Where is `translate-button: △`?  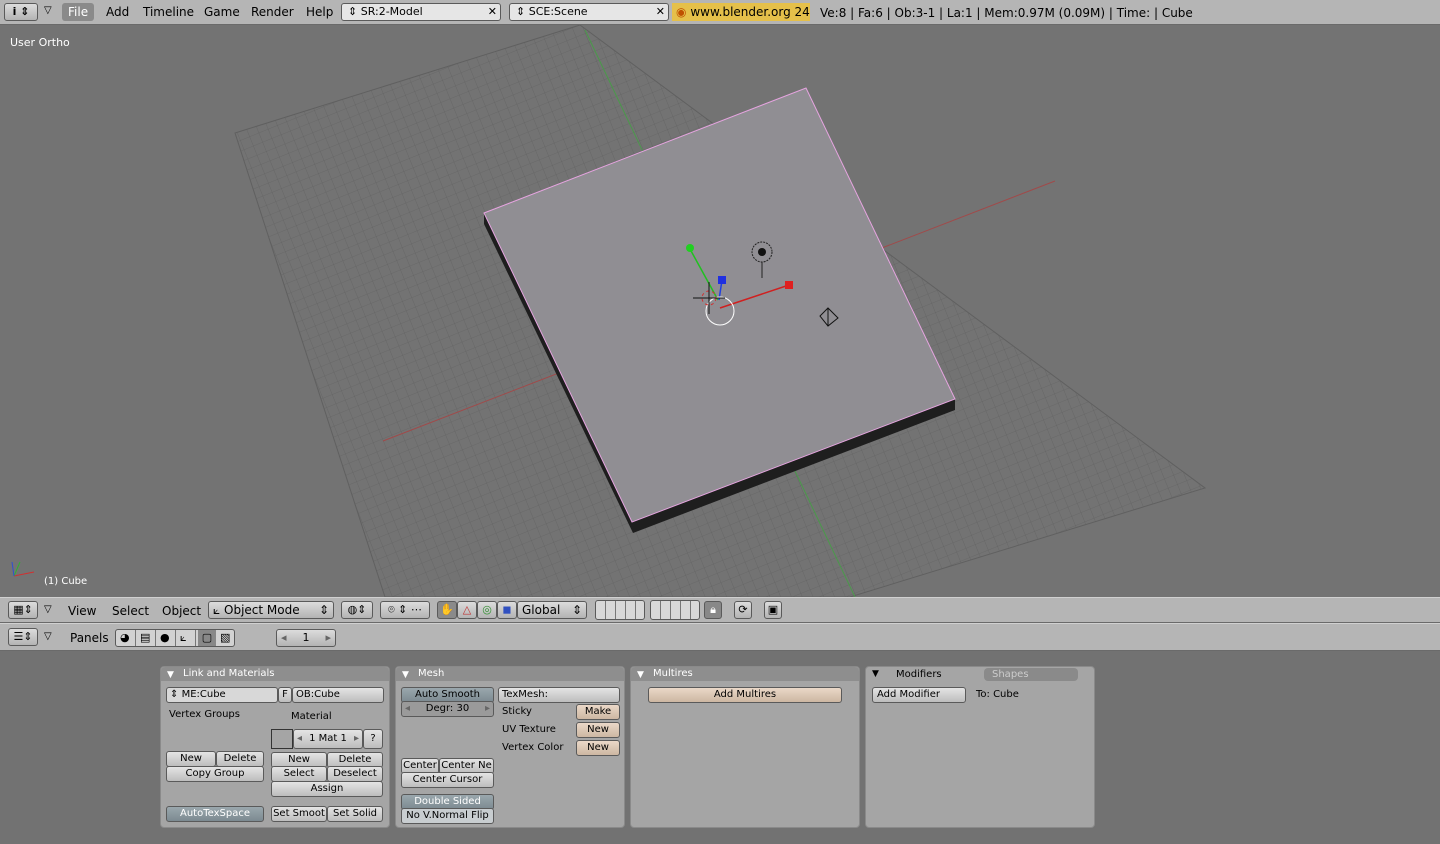 translate-button: △ is located at coordinates (467, 610).